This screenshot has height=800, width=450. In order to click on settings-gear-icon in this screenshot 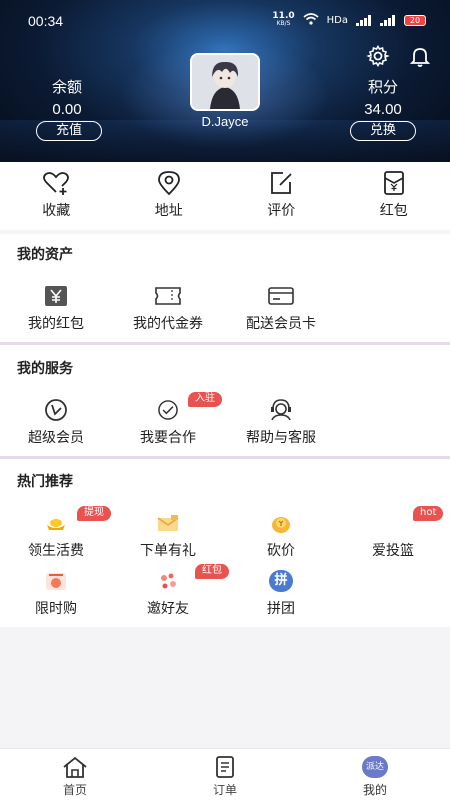, I will do `click(378, 56)`.